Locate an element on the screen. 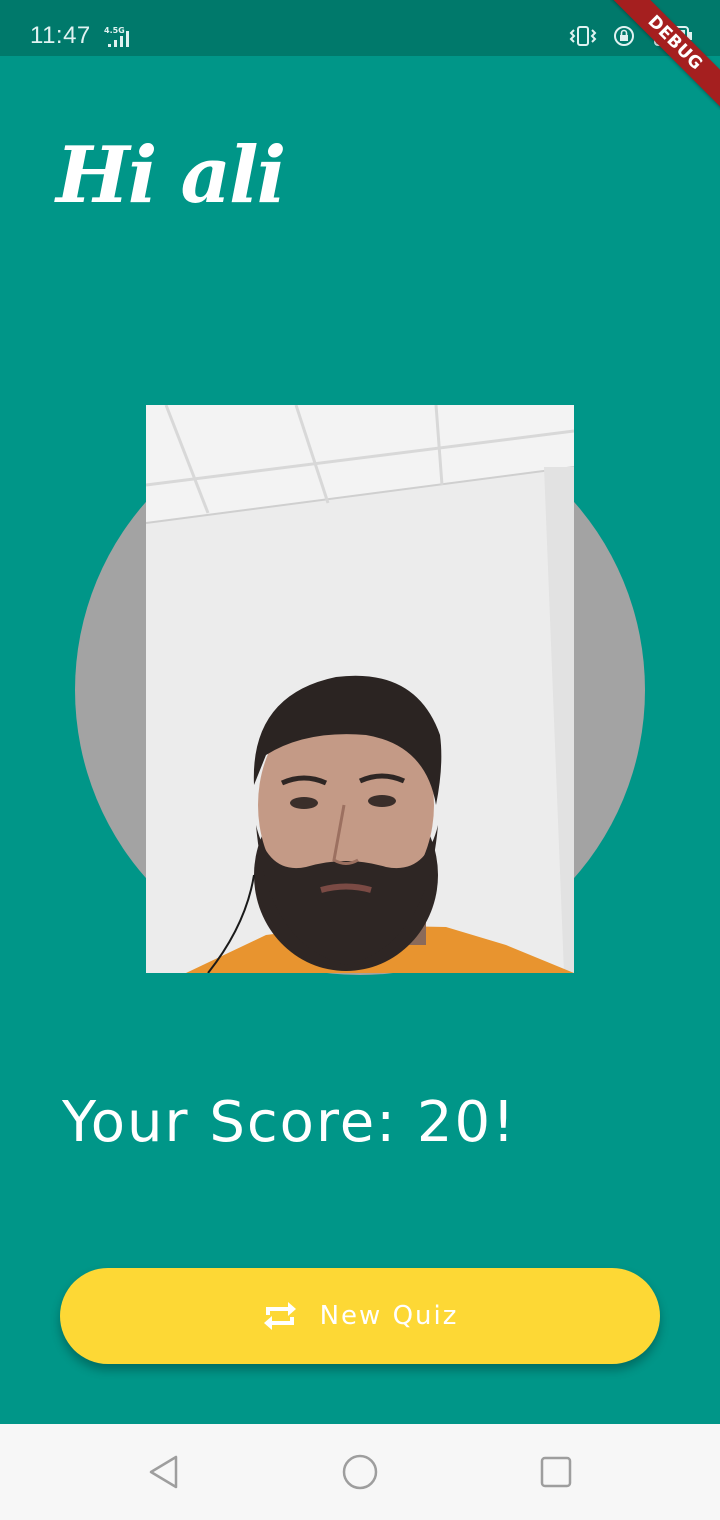 This screenshot has height=1520, width=720. debug-banner-label: DEBUG is located at coordinates (665, 55).